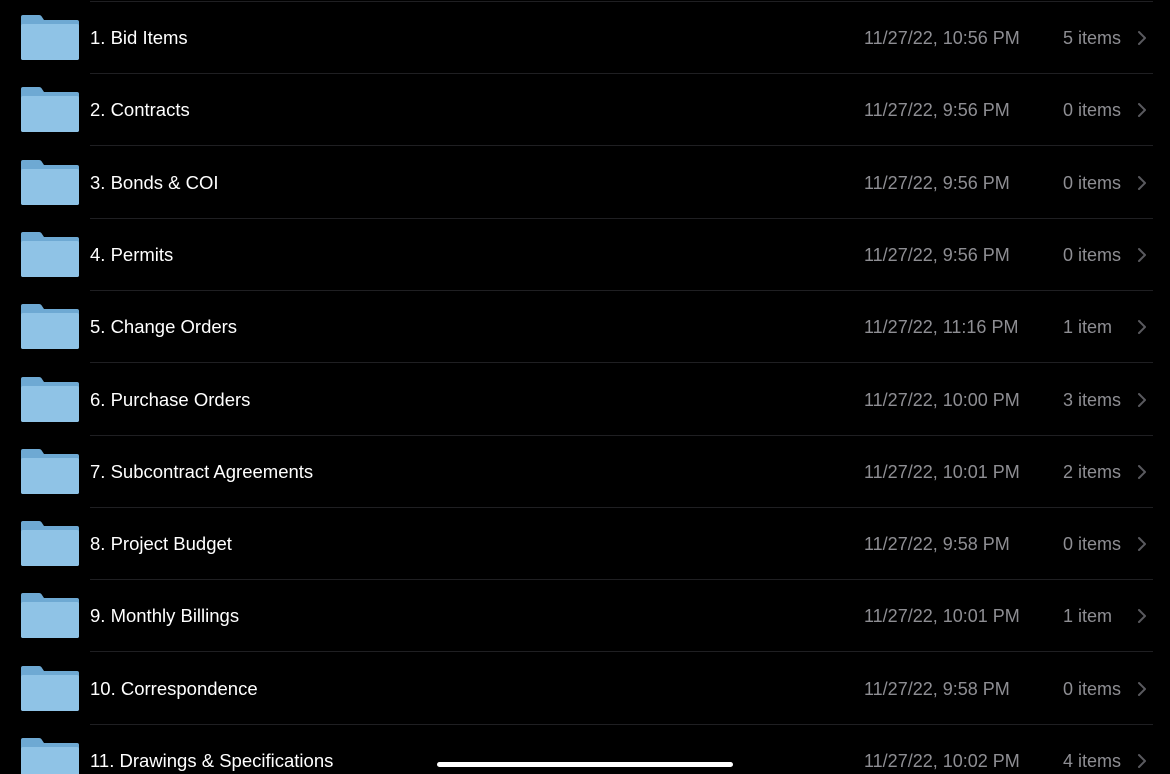 This screenshot has height=774, width=1170. I want to click on folder-row: 4. Permits 11/27/22, 9:56 PM 0 items, so click(585, 255).